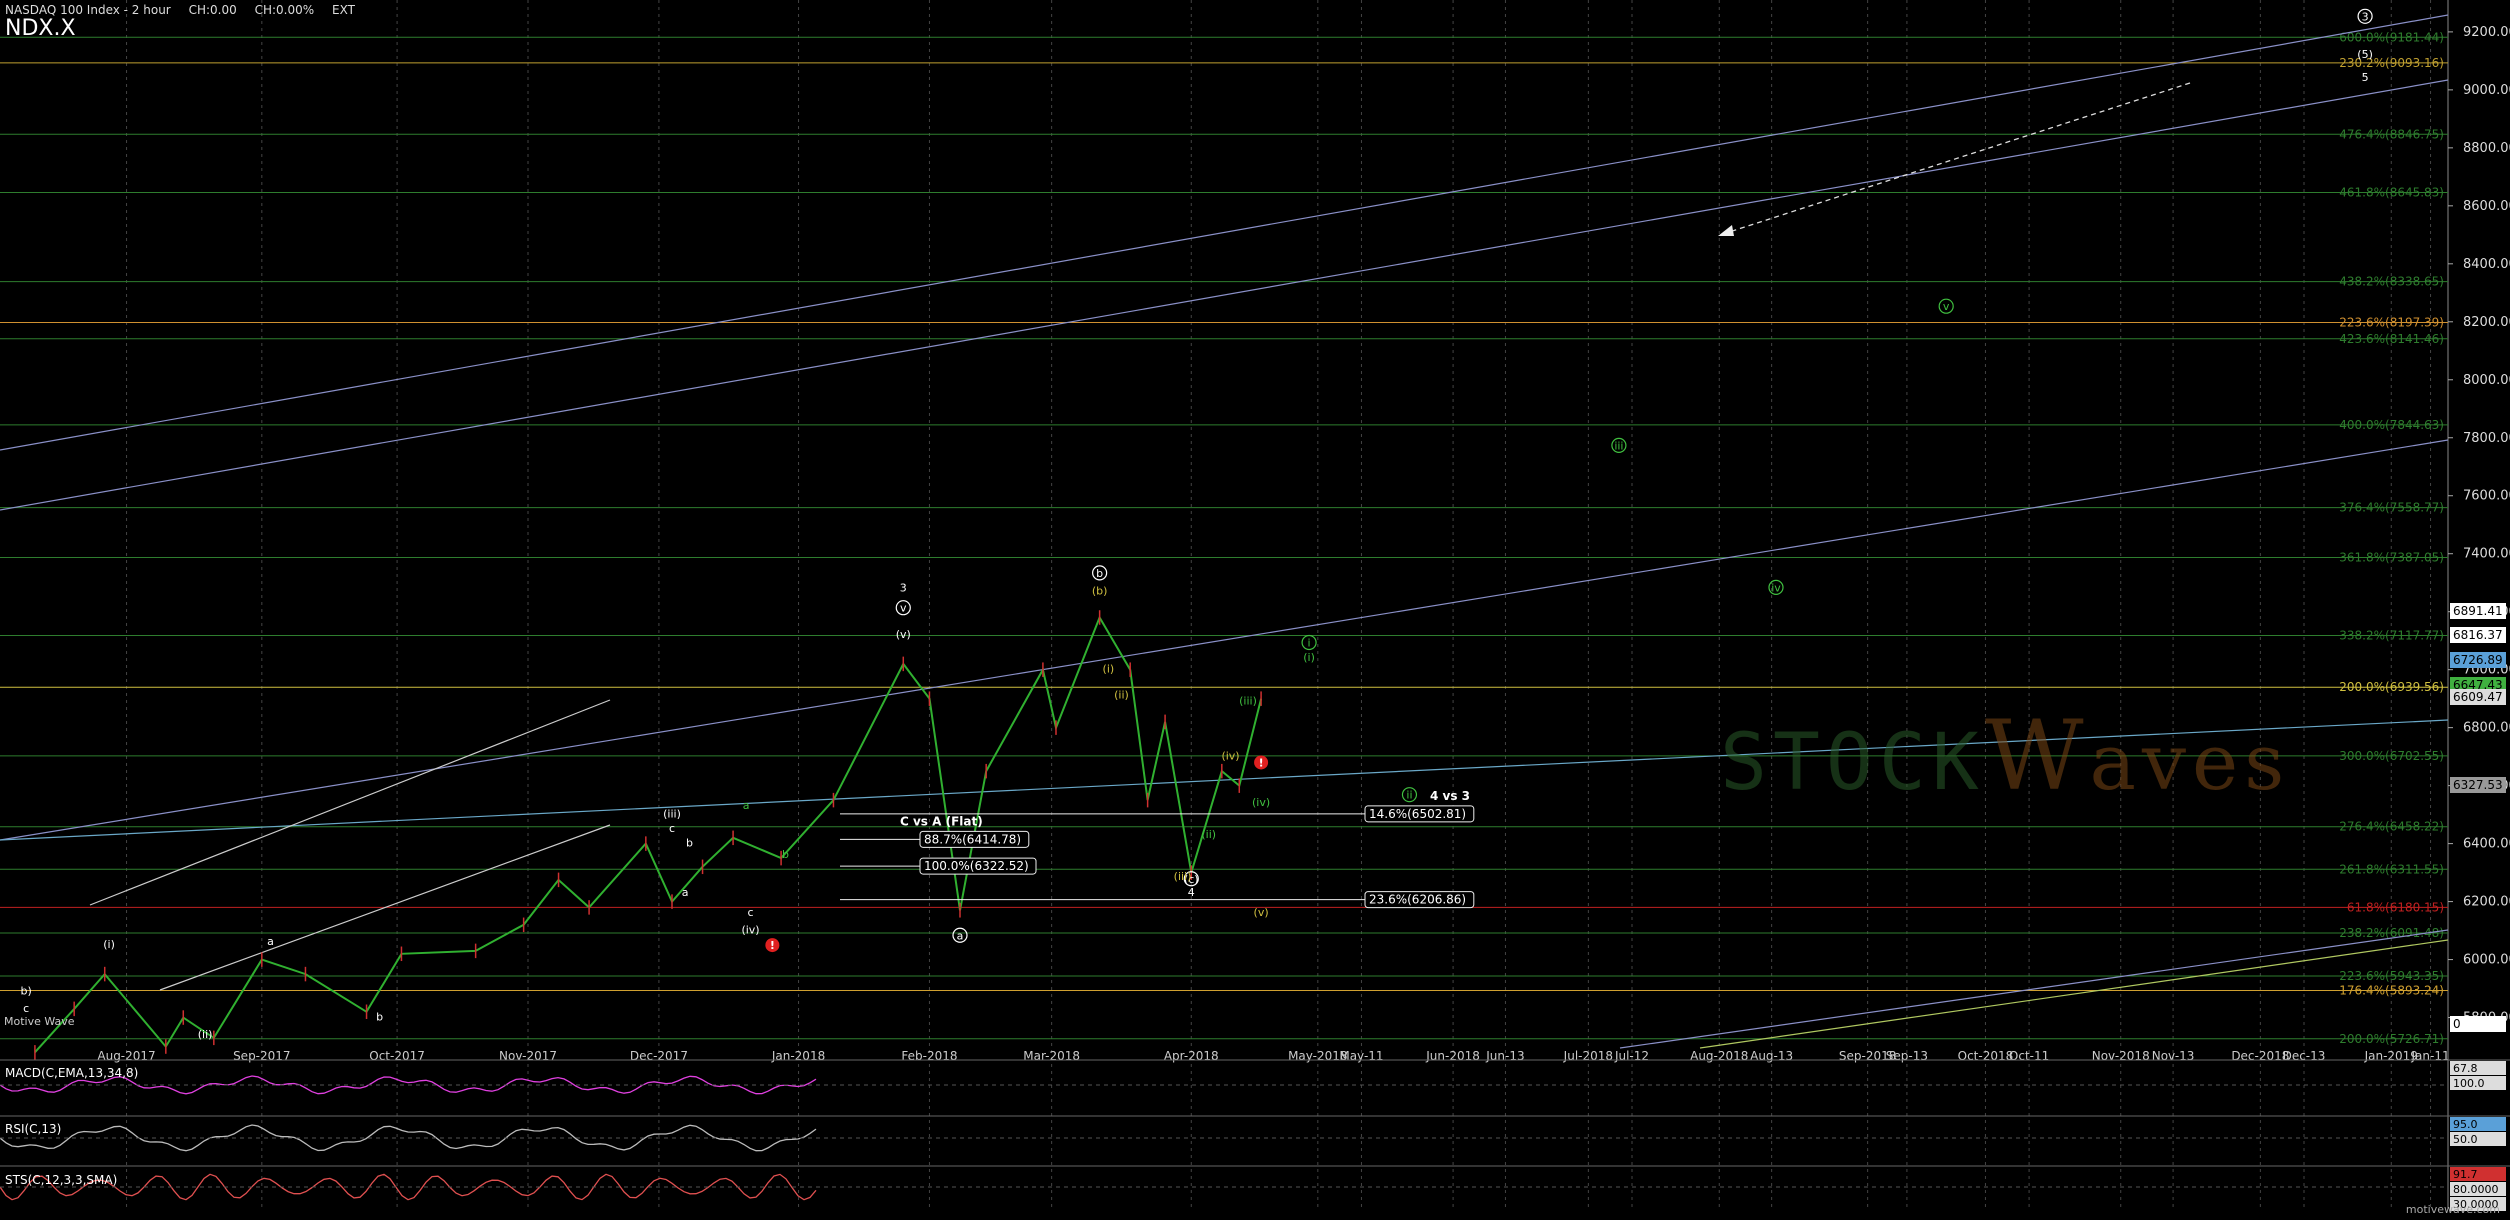 This screenshot has width=2510, height=1220. Describe the element at coordinates (2486, 496) in the screenshot. I see `y-tick-label: 7600.00` at that location.